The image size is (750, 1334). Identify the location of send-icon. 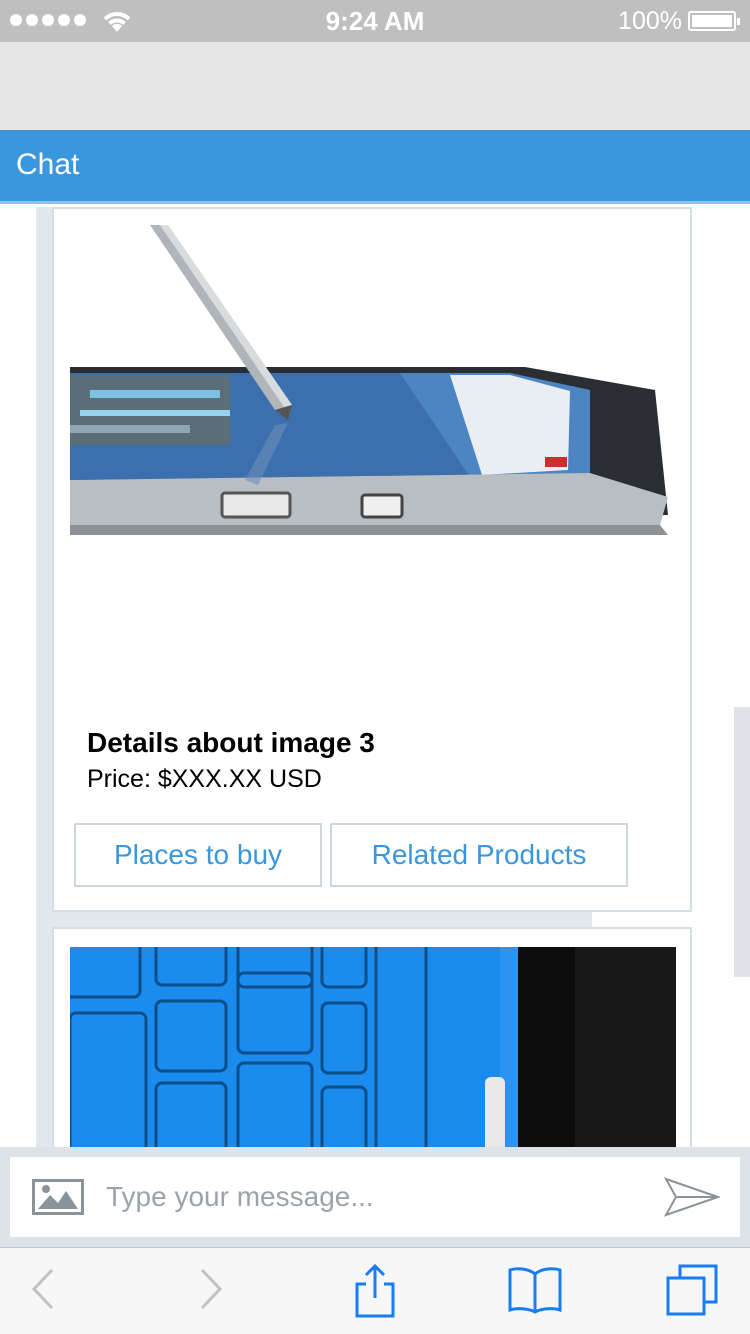
(692, 1197).